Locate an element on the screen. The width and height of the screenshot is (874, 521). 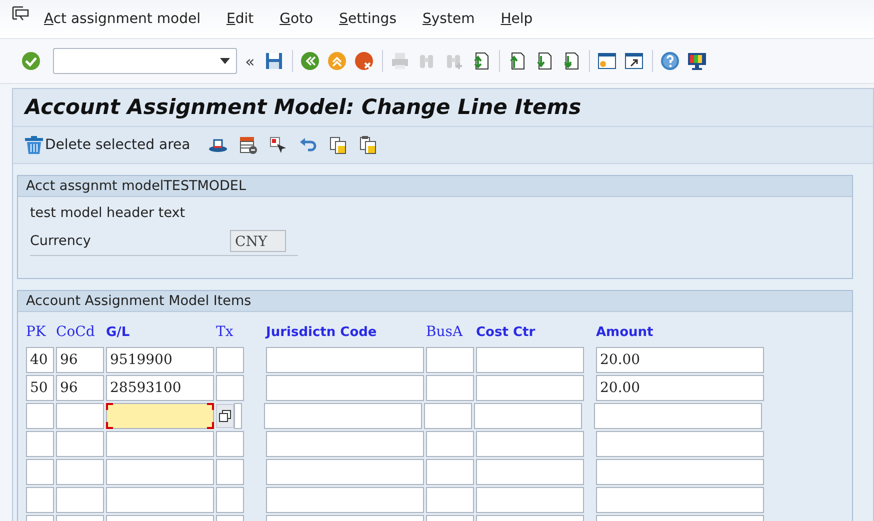
value-help-button is located at coordinates (225, 416).